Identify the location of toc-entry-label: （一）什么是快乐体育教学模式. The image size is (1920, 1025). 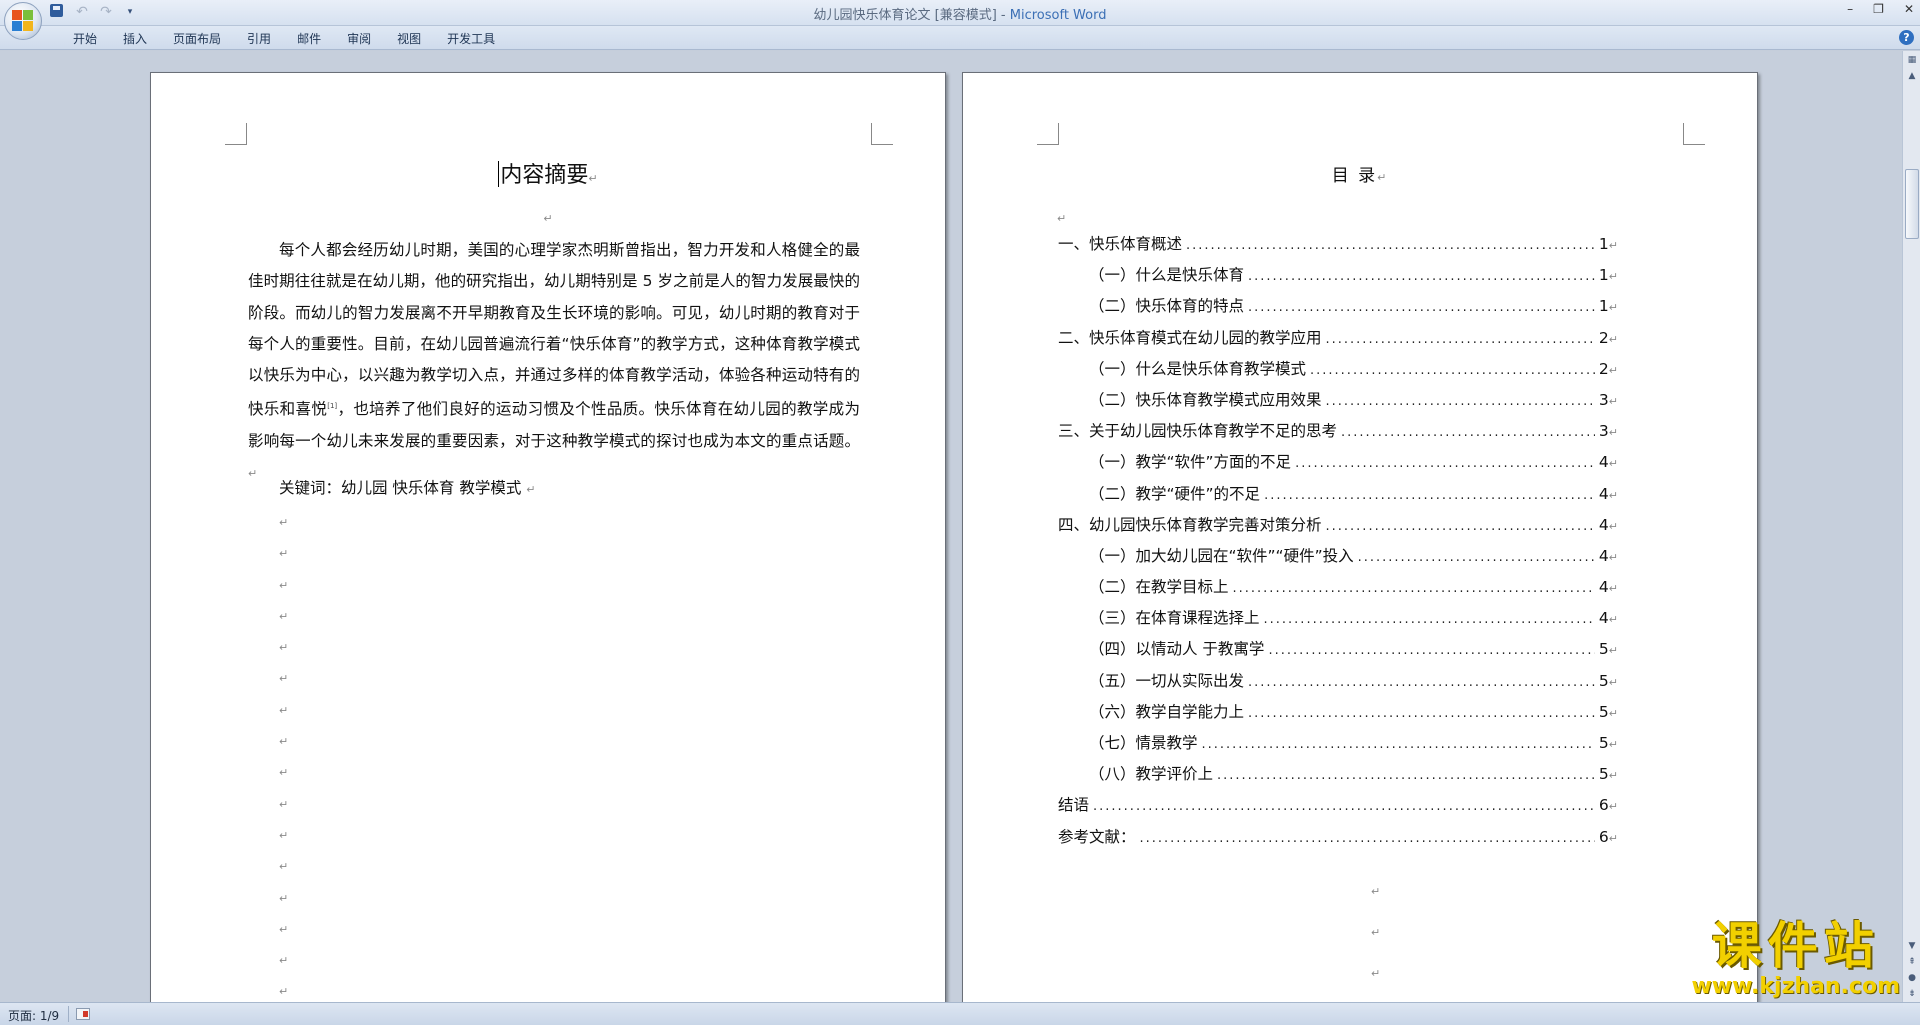
(1198, 368).